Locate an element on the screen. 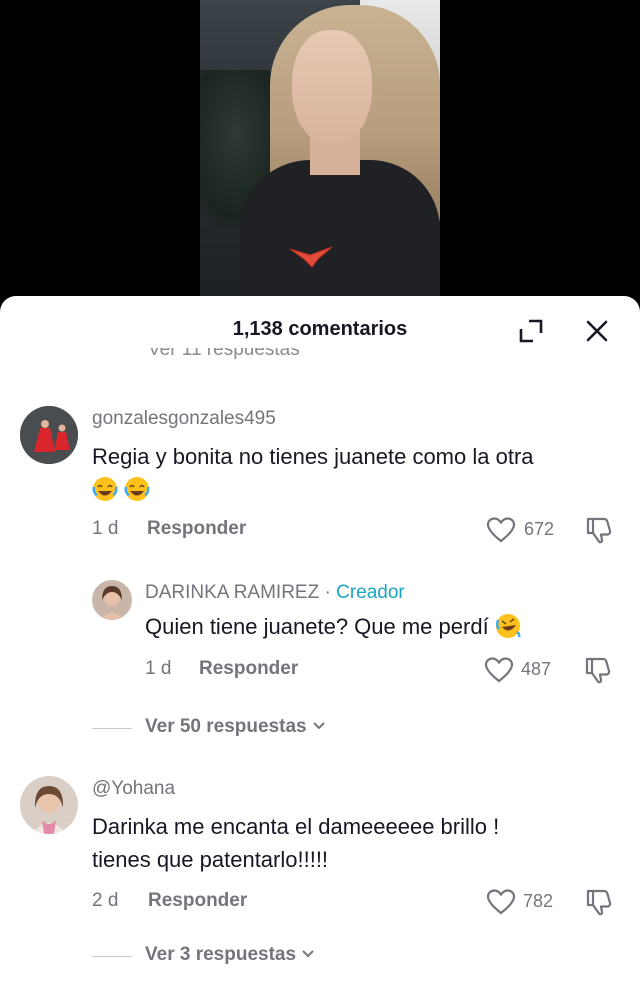  like-count: 782 is located at coordinates (538, 901).